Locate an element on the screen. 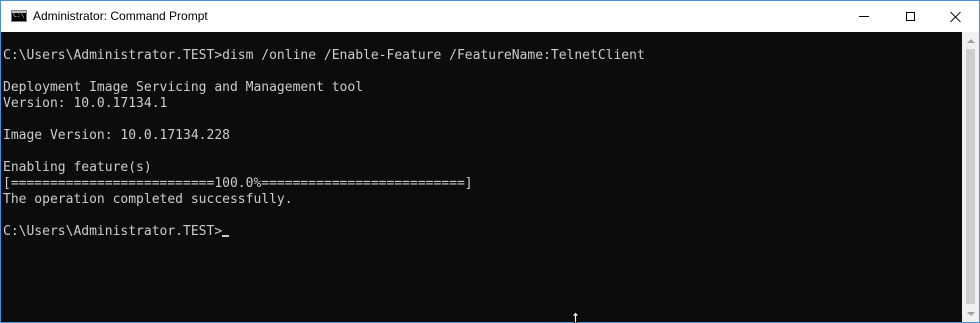 The height and width of the screenshot is (323, 980). close-button is located at coordinates (956, 16).